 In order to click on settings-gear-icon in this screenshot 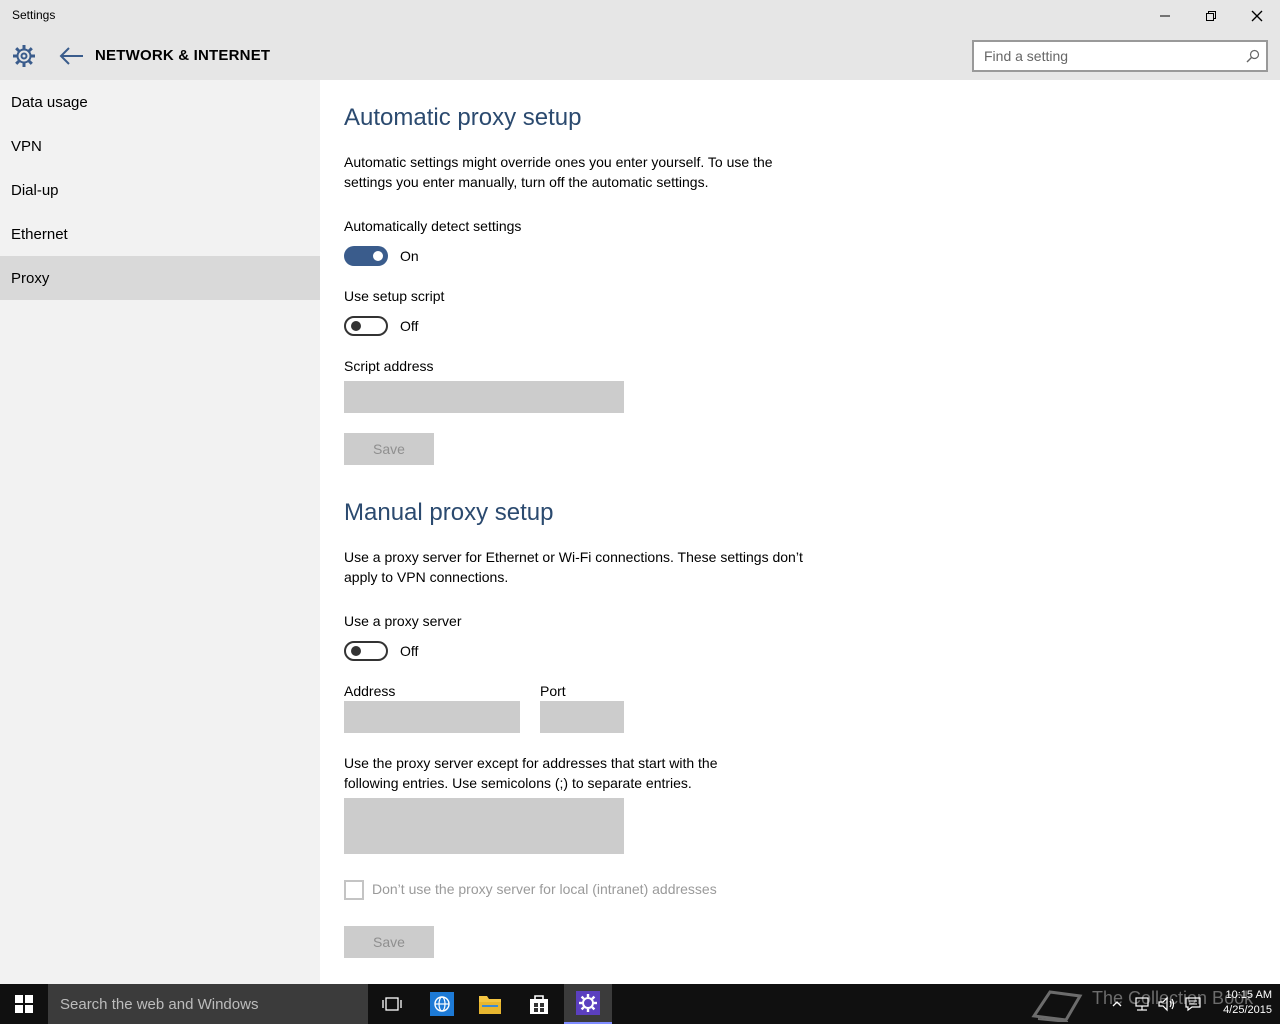, I will do `click(588, 1003)`.